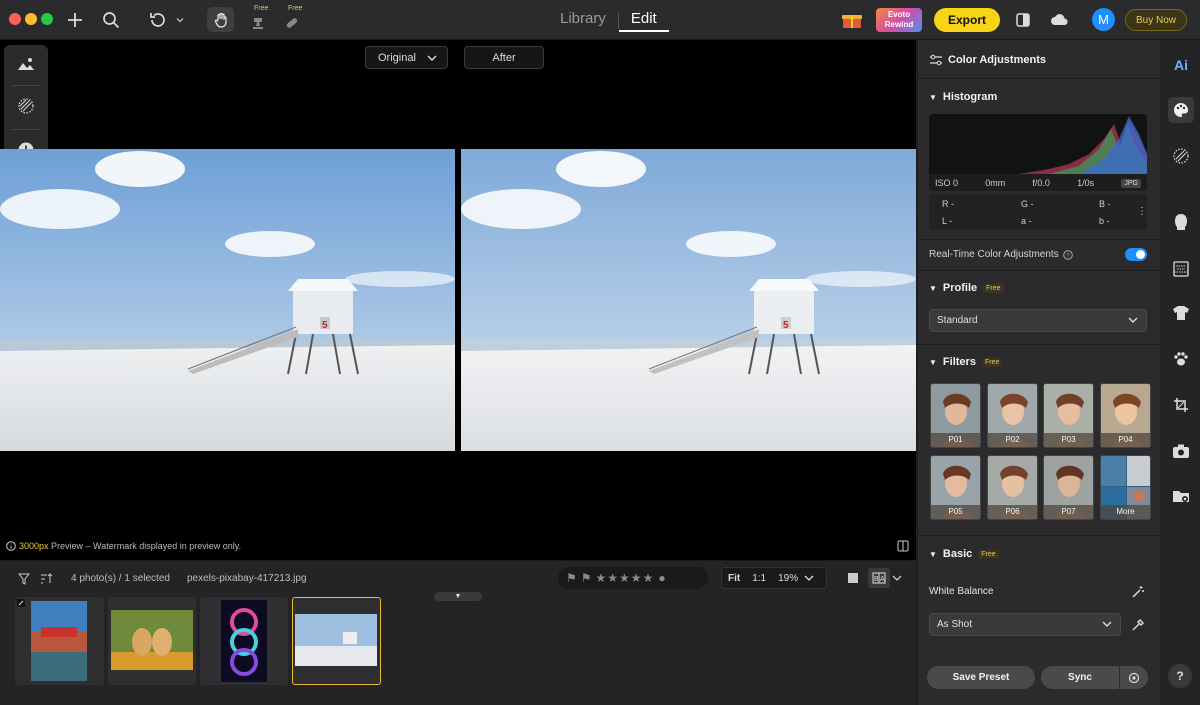 The image size is (1200, 705). Describe the element at coordinates (759, 578) in the screenshot. I see `zoom-1to1-button: 1:1` at that location.